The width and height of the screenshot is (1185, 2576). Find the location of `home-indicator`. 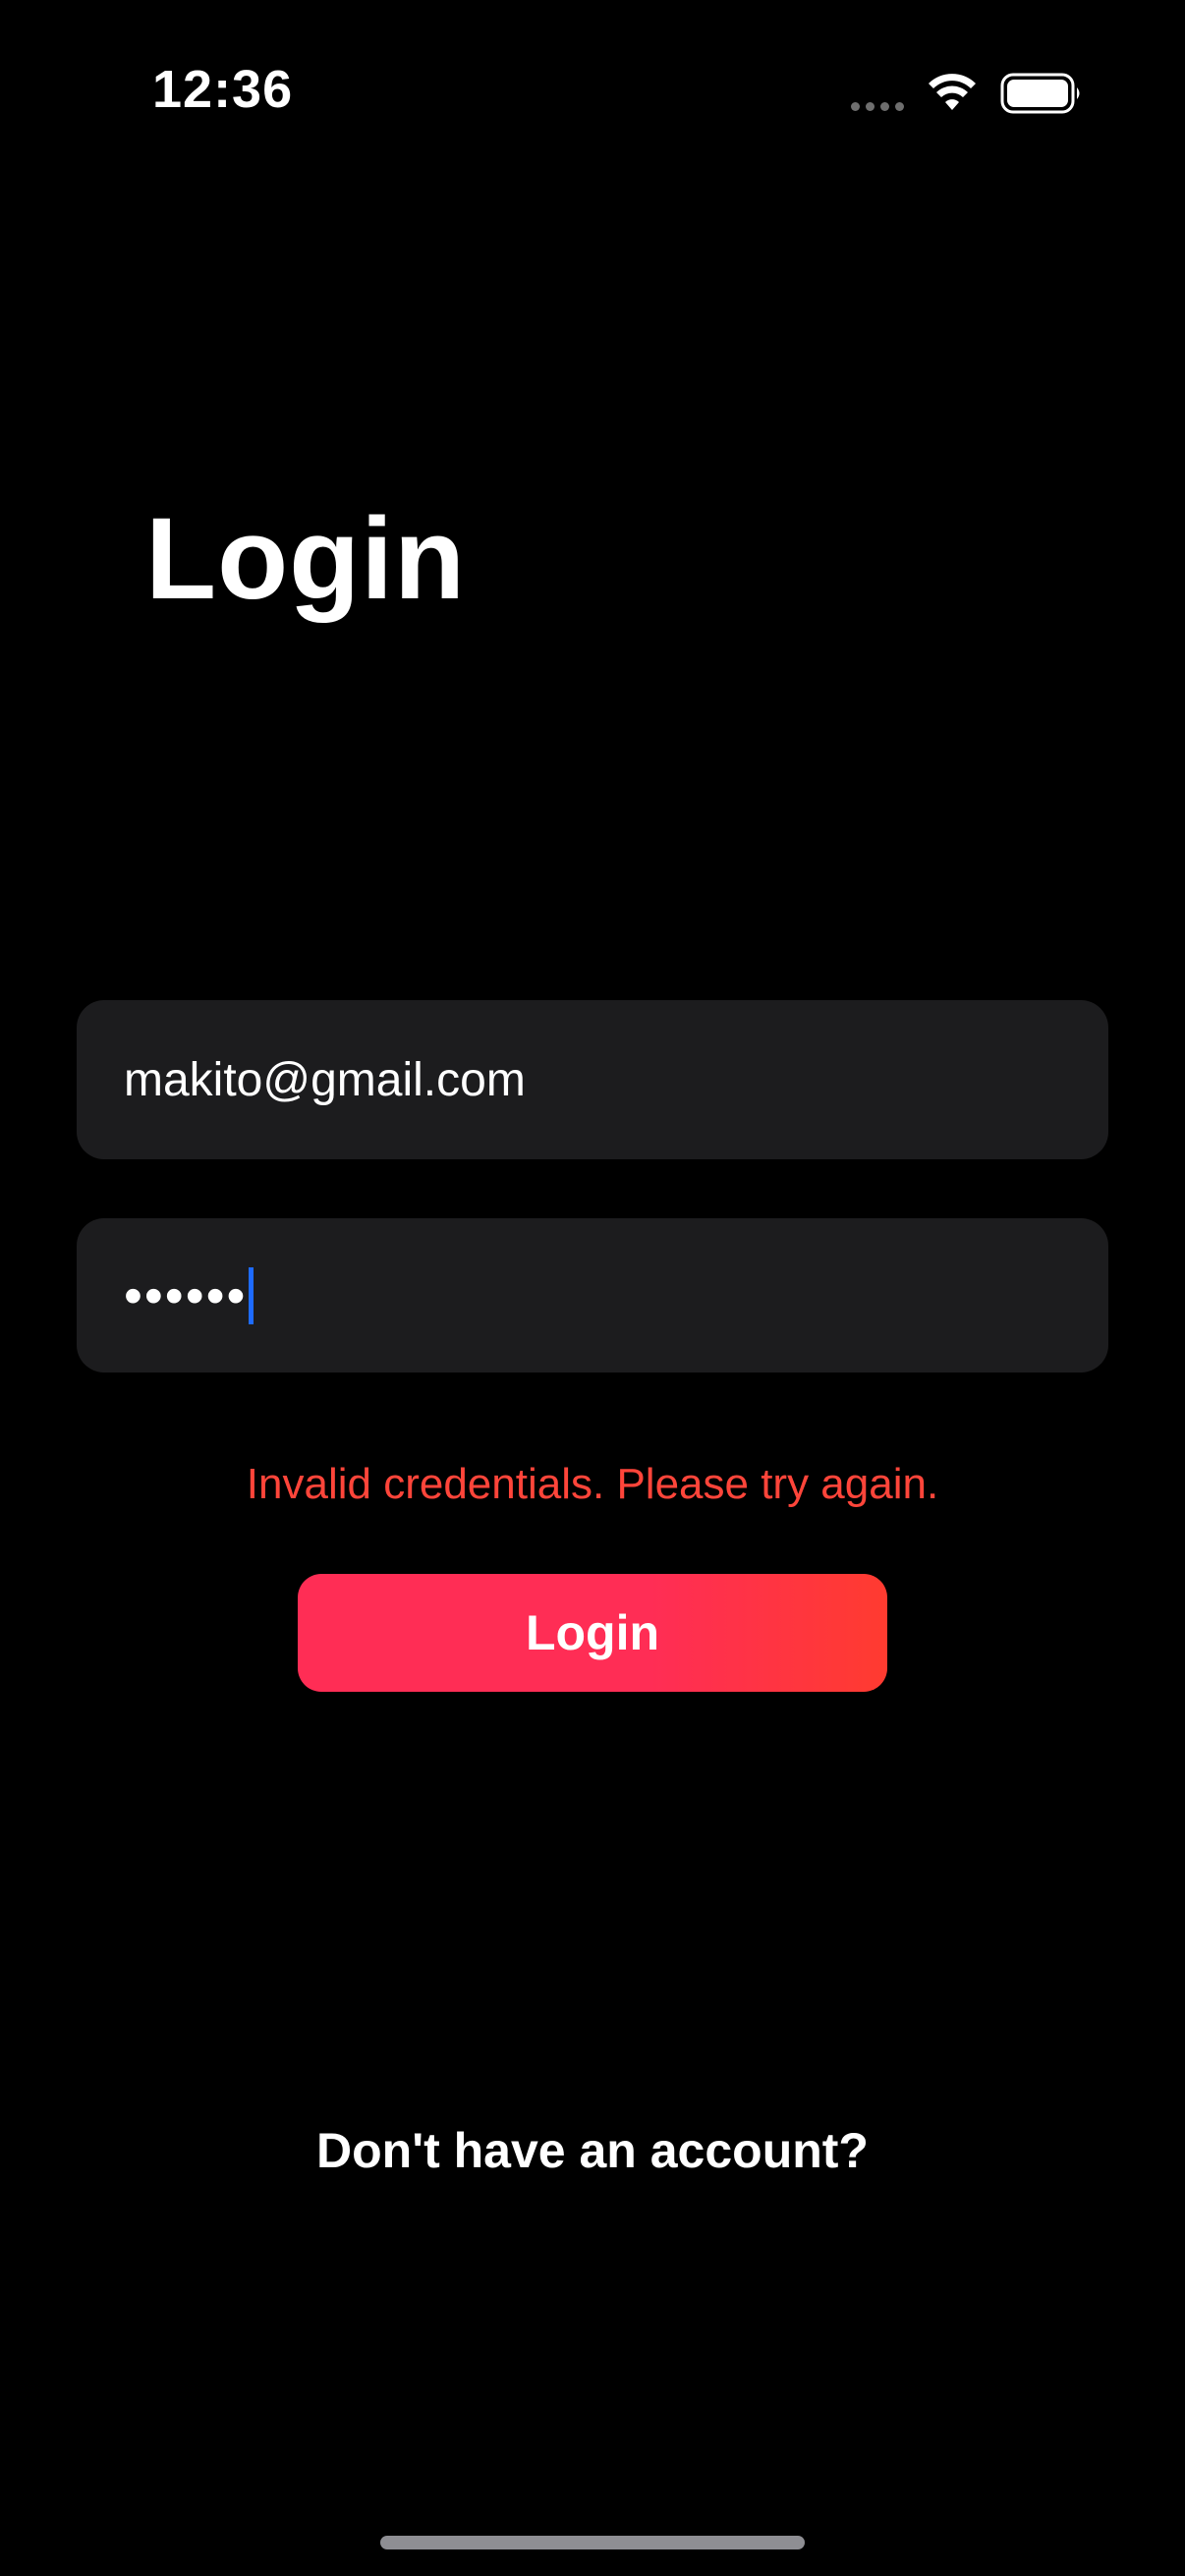

home-indicator is located at coordinates (592, 2542).